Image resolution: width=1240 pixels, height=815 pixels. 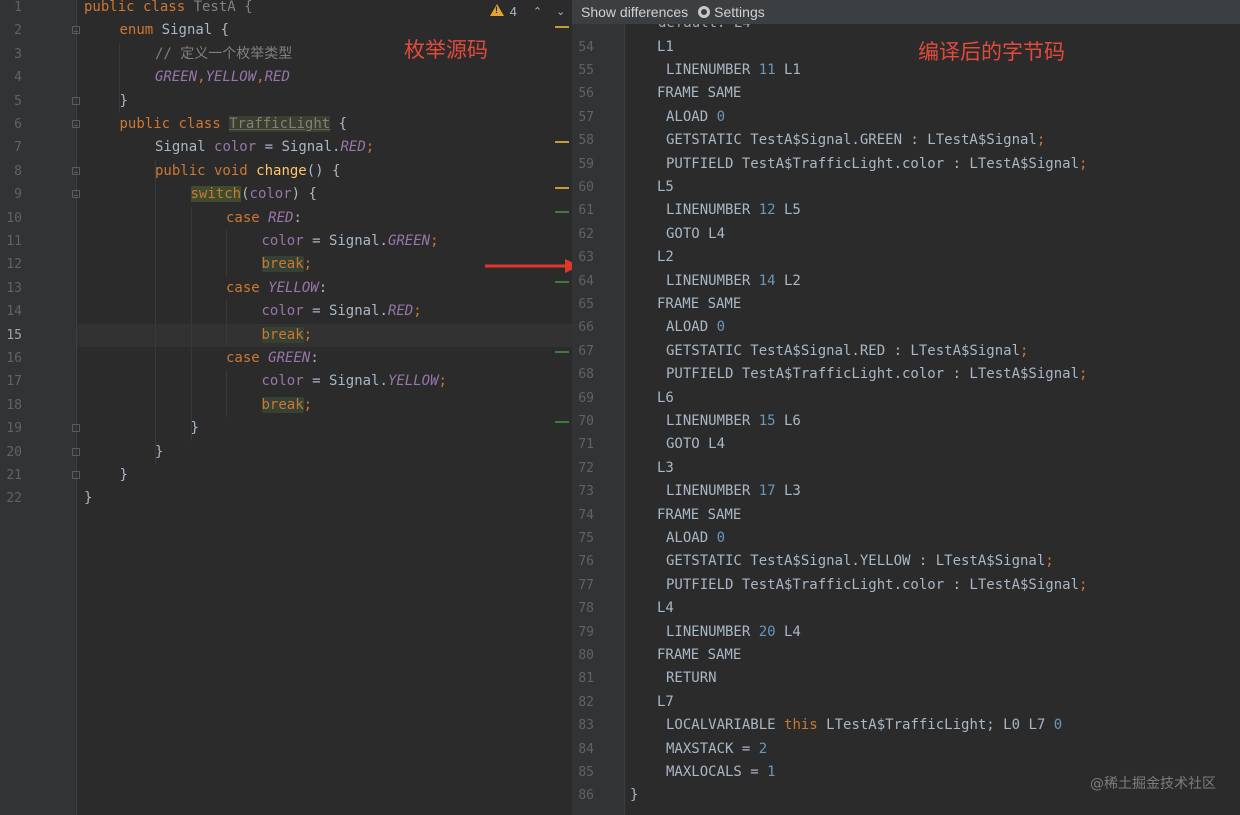 I want to click on bytecode-line: L2, so click(x=665, y=257).